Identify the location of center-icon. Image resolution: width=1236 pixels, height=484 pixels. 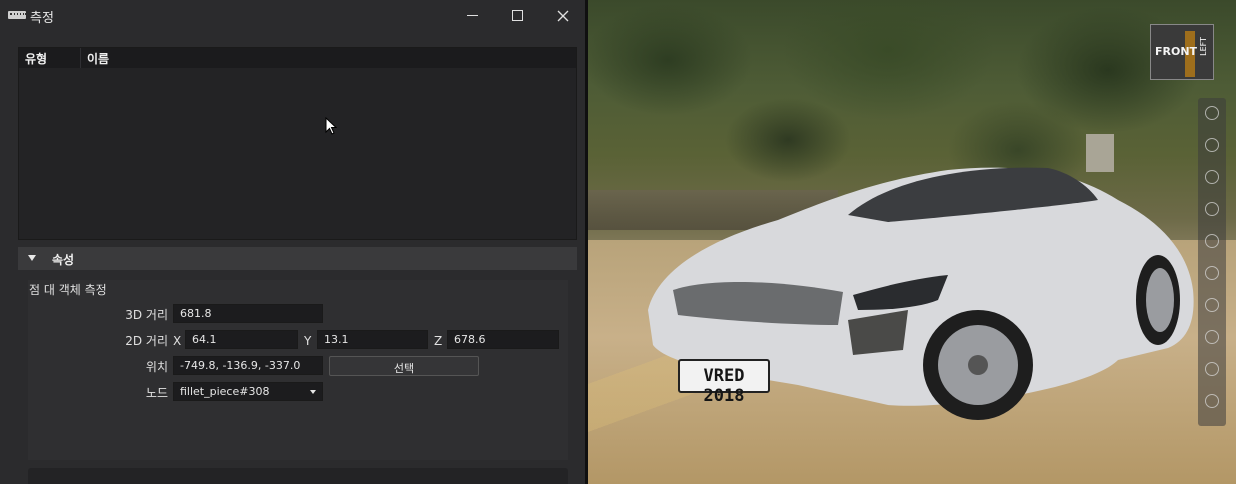
(1212, 305).